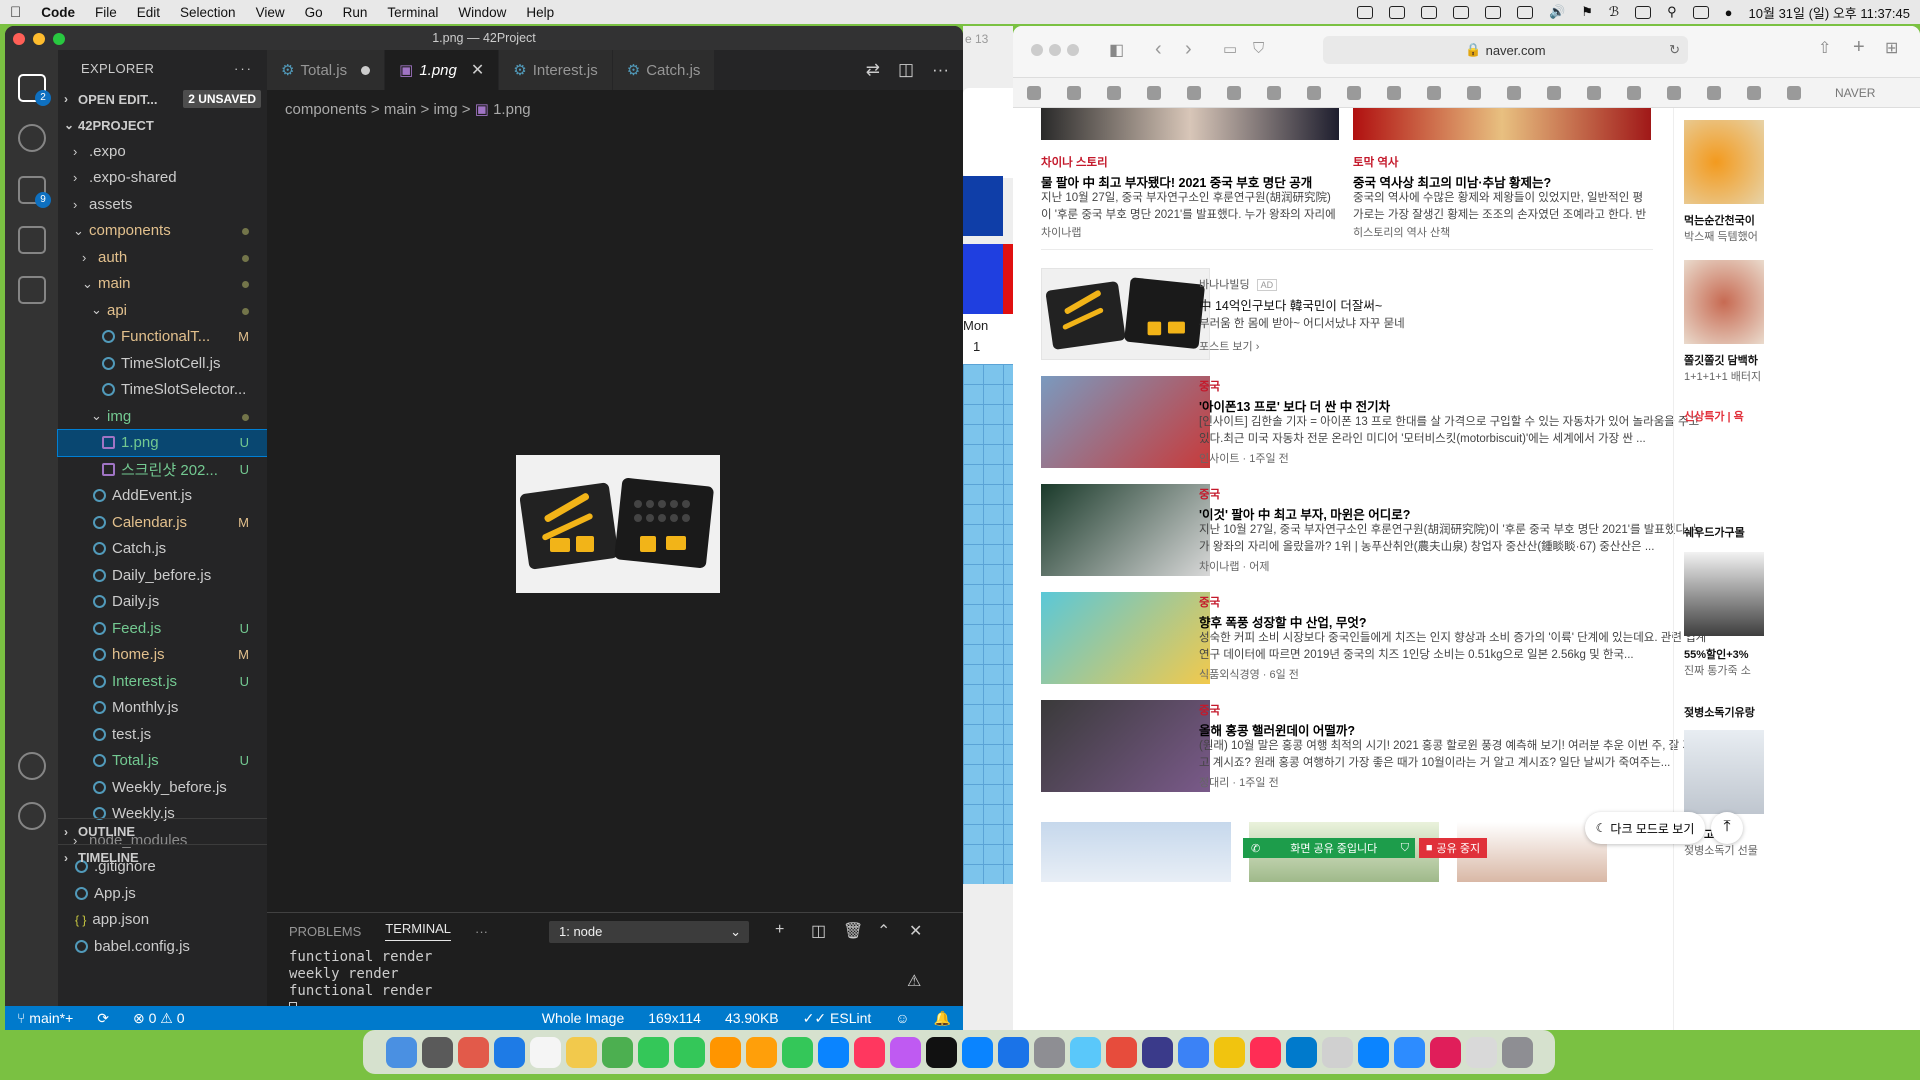  I want to click on minimize-window-button, so click(39, 39).